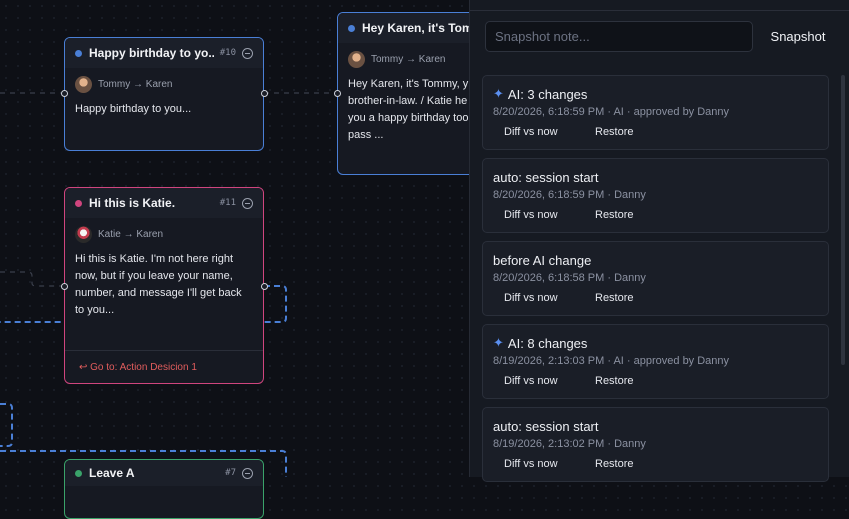 The width and height of the screenshot is (849, 519). I want to click on node-title: Hi this is Katie., so click(132, 203).